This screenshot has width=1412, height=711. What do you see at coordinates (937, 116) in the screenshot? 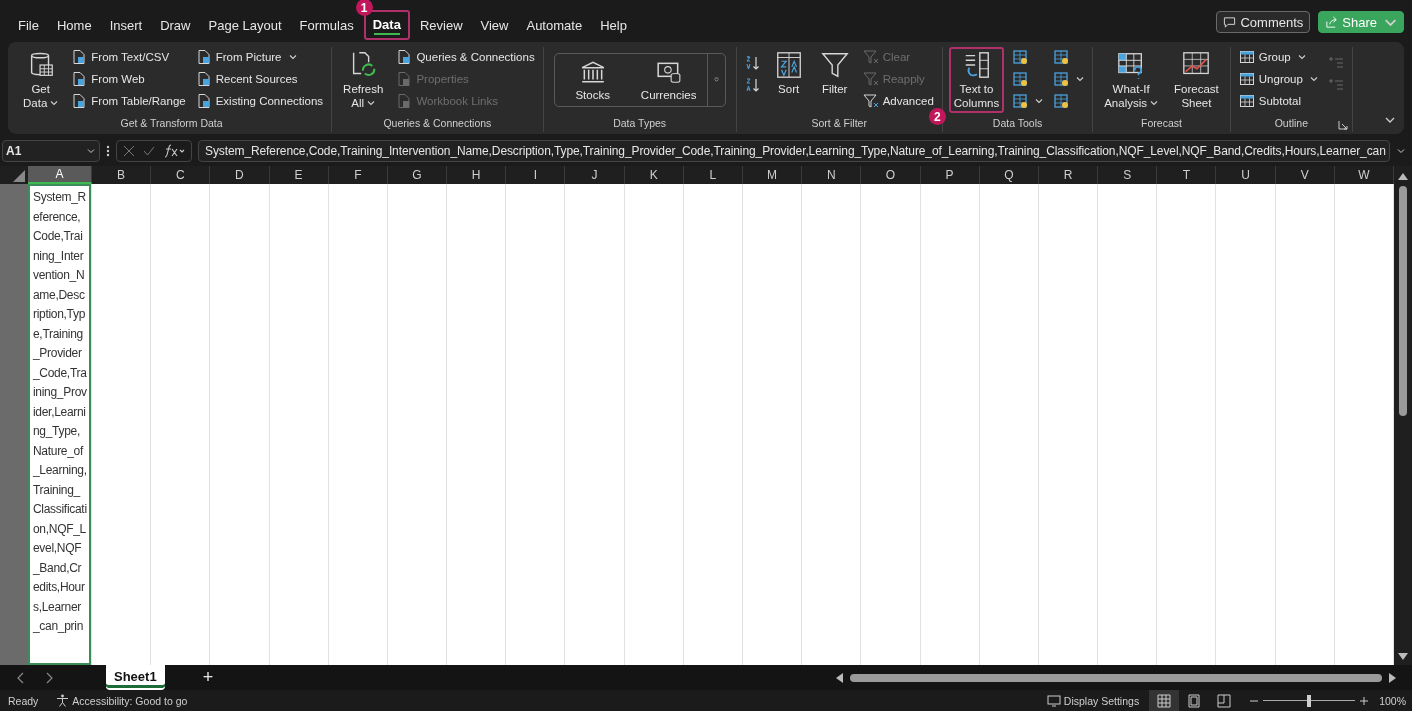
I see `callout-badge: 2` at bounding box center [937, 116].